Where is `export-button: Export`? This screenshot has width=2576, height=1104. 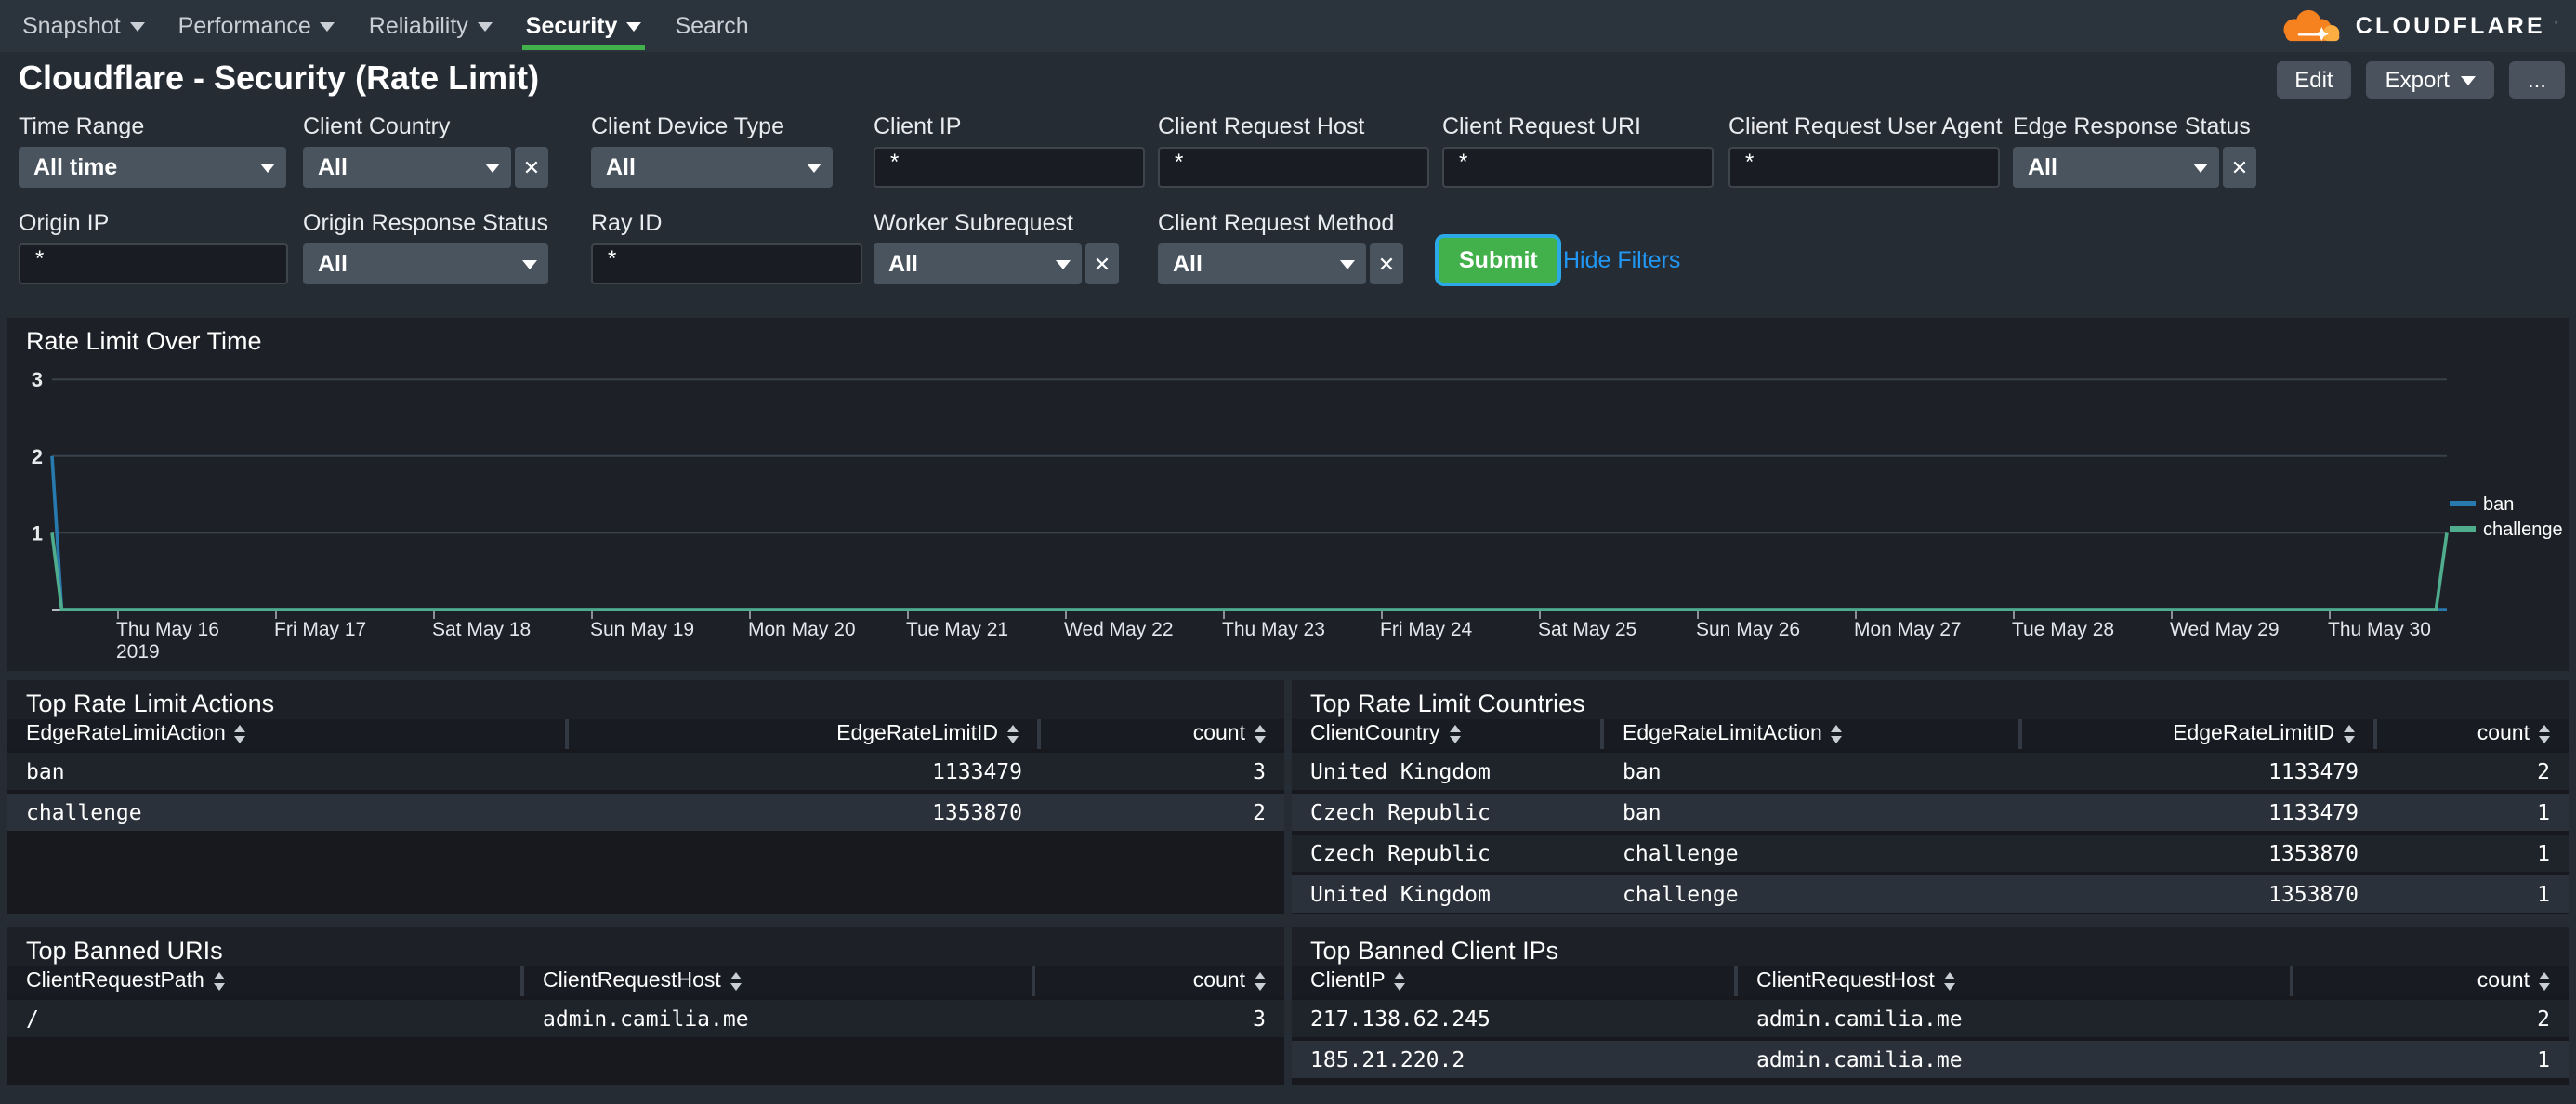
export-button: Export is located at coordinates (2430, 80).